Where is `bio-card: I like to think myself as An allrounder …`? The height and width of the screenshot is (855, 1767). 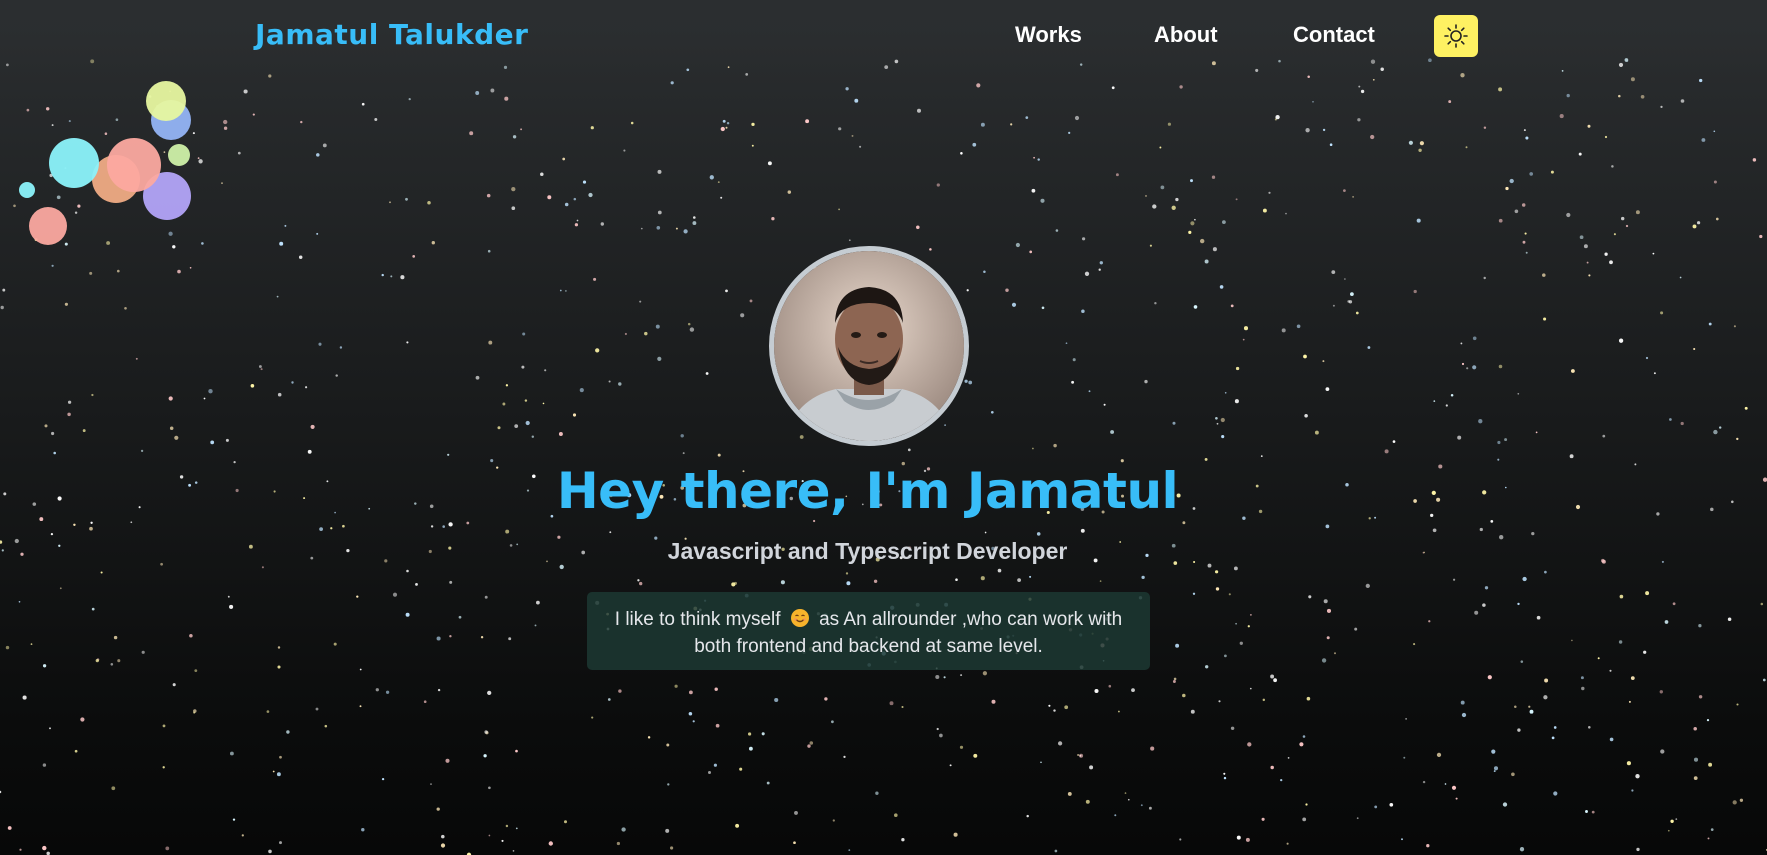 bio-card: I like to think myself as An allrounder … is located at coordinates (868, 631).